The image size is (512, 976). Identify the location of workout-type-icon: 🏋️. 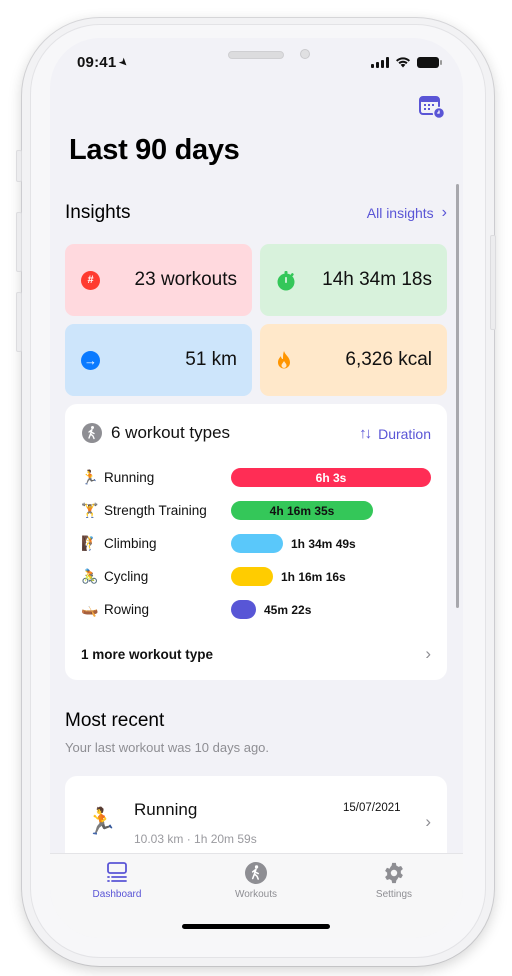
(90, 509).